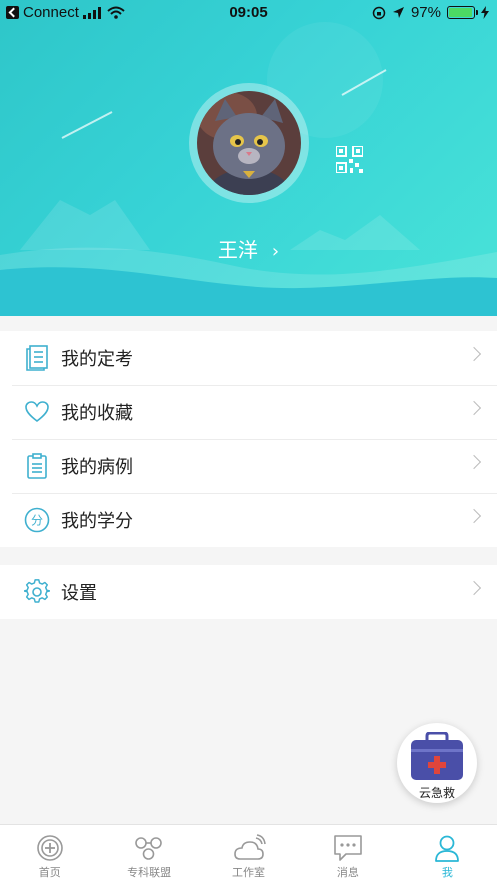 The width and height of the screenshot is (497, 883). I want to click on credit-icon: 分, so click(37, 520).